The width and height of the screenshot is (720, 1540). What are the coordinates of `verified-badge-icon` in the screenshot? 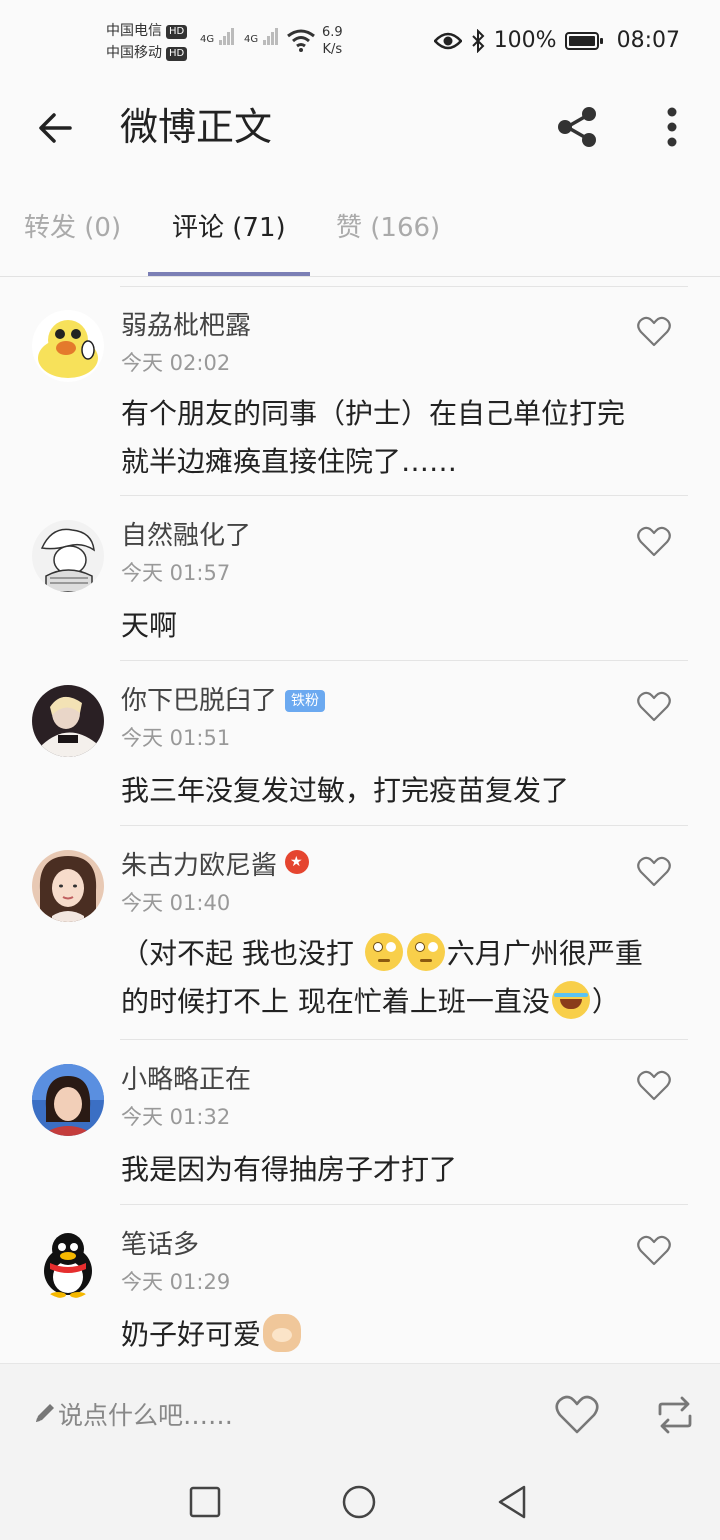 It's located at (297, 862).